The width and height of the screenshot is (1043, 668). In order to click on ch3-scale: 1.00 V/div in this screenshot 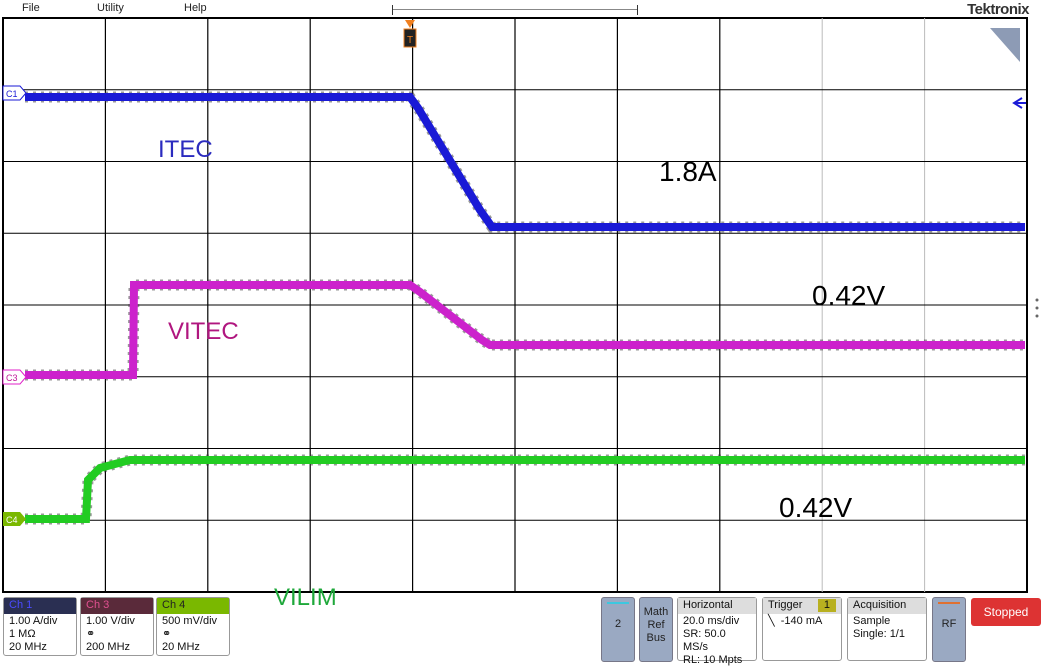, I will do `click(110, 621)`.